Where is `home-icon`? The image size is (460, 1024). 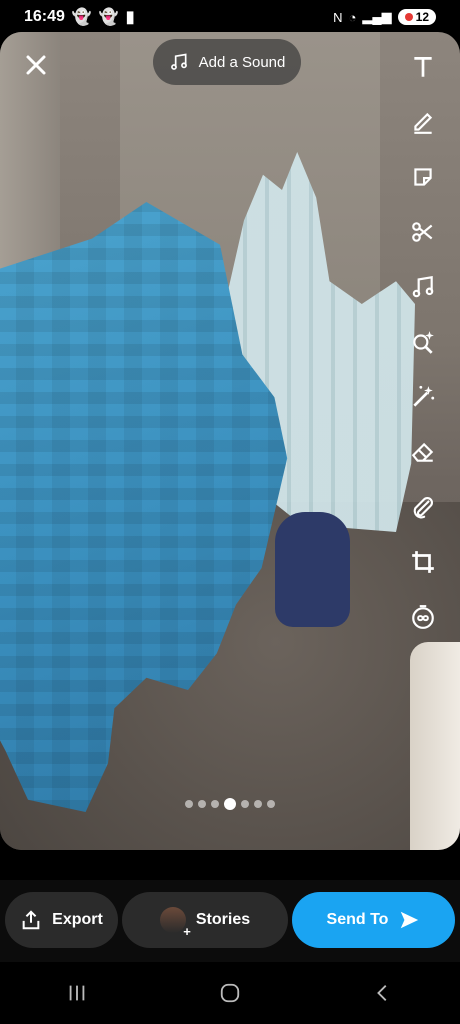 home-icon is located at coordinates (230, 993).